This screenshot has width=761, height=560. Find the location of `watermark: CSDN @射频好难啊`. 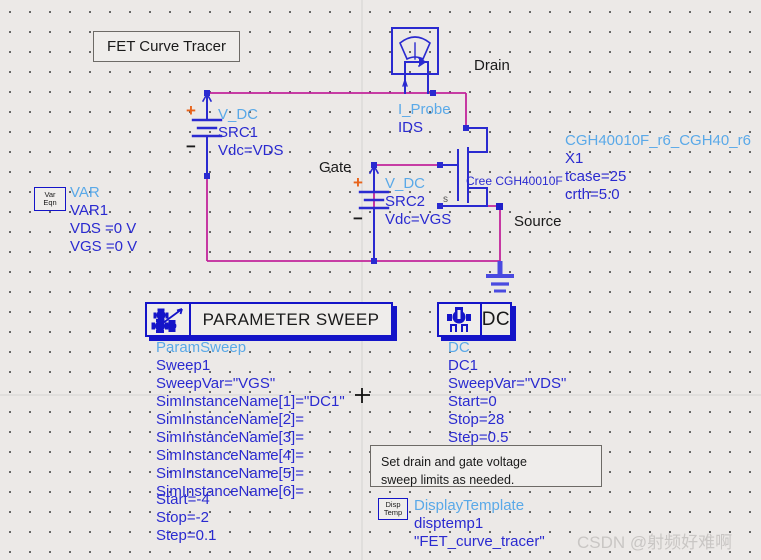

watermark: CSDN @射频好难啊 is located at coordinates (655, 542).